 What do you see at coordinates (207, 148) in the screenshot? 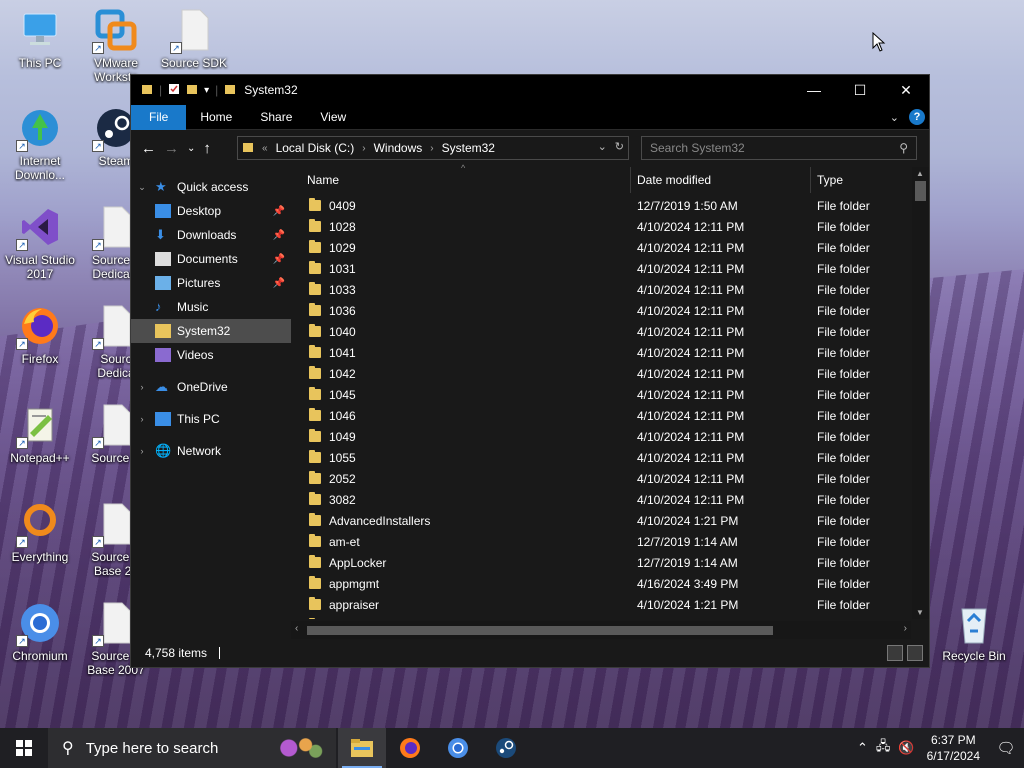
I see `up-icon: ↑` at bounding box center [207, 148].